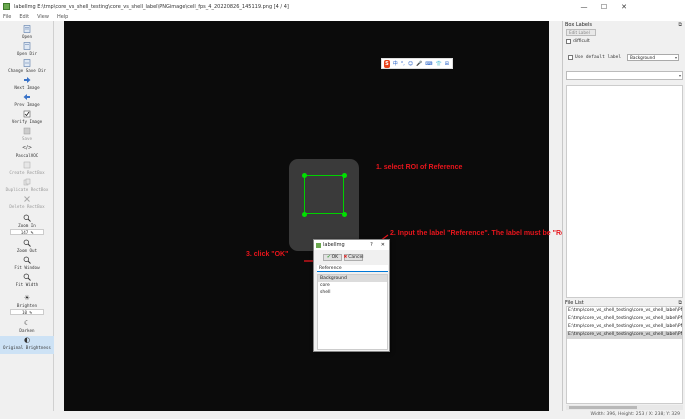  I want to click on create-box-icon, so click(27, 165).